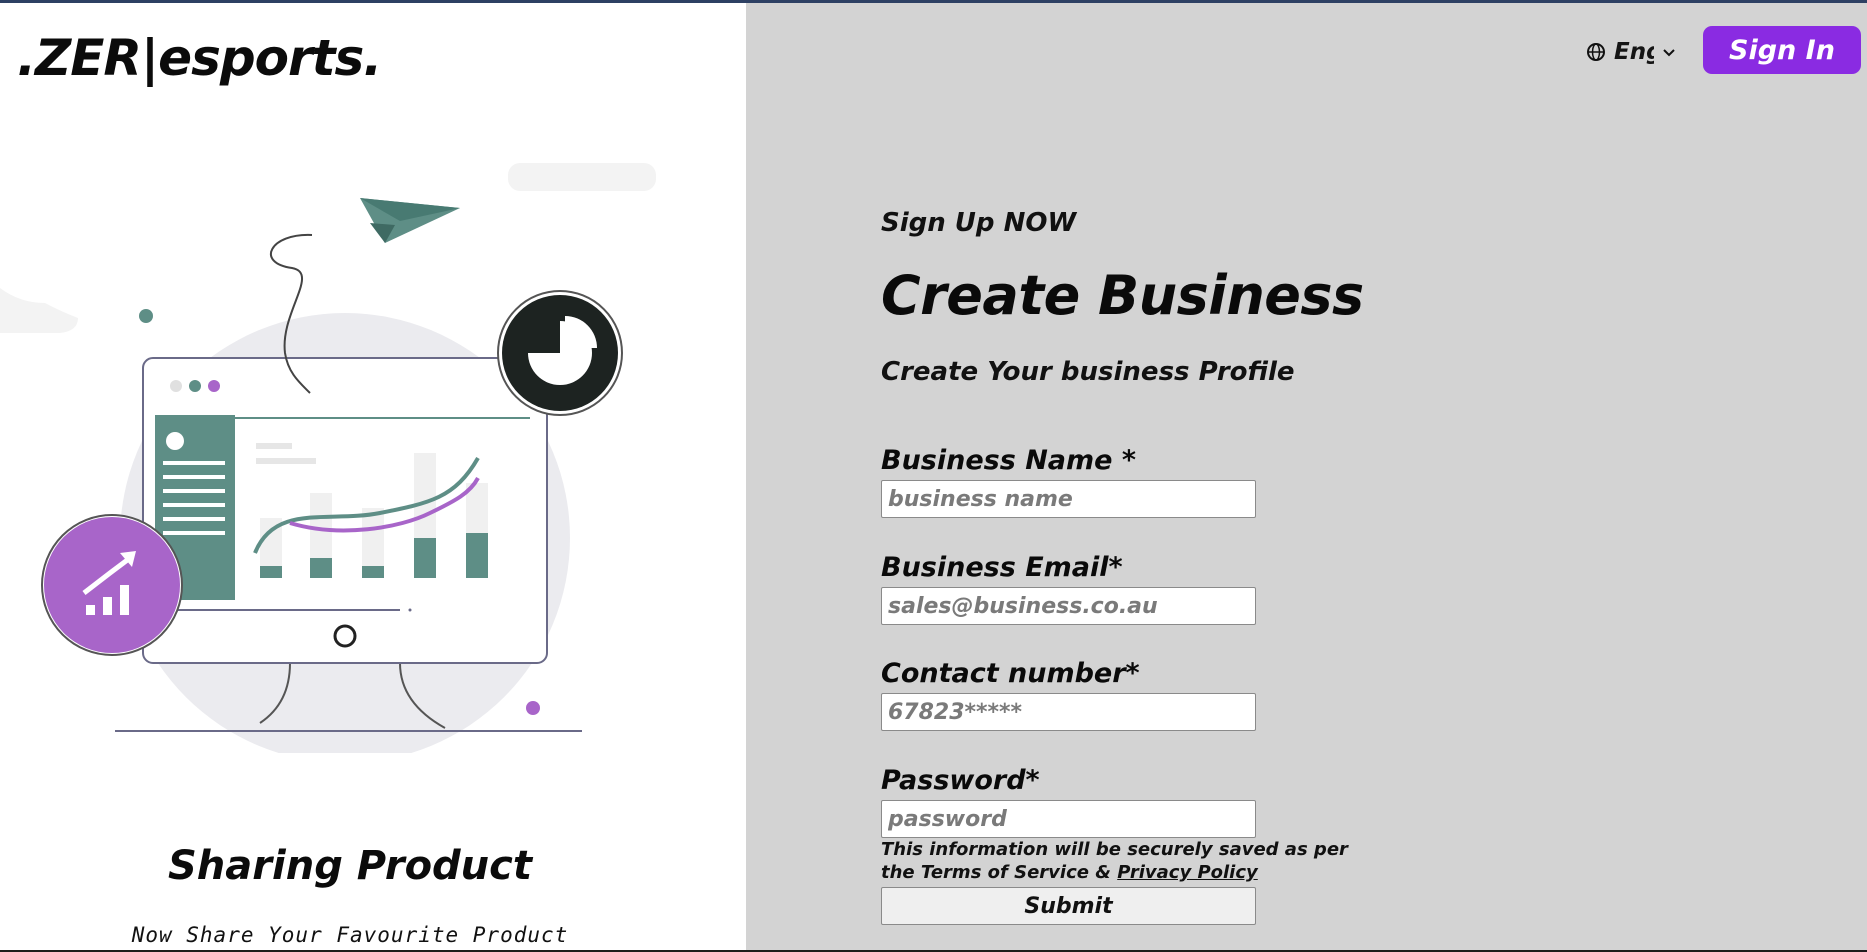 The image size is (1867, 952). I want to click on sign-in-button: Sign In, so click(1782, 50).